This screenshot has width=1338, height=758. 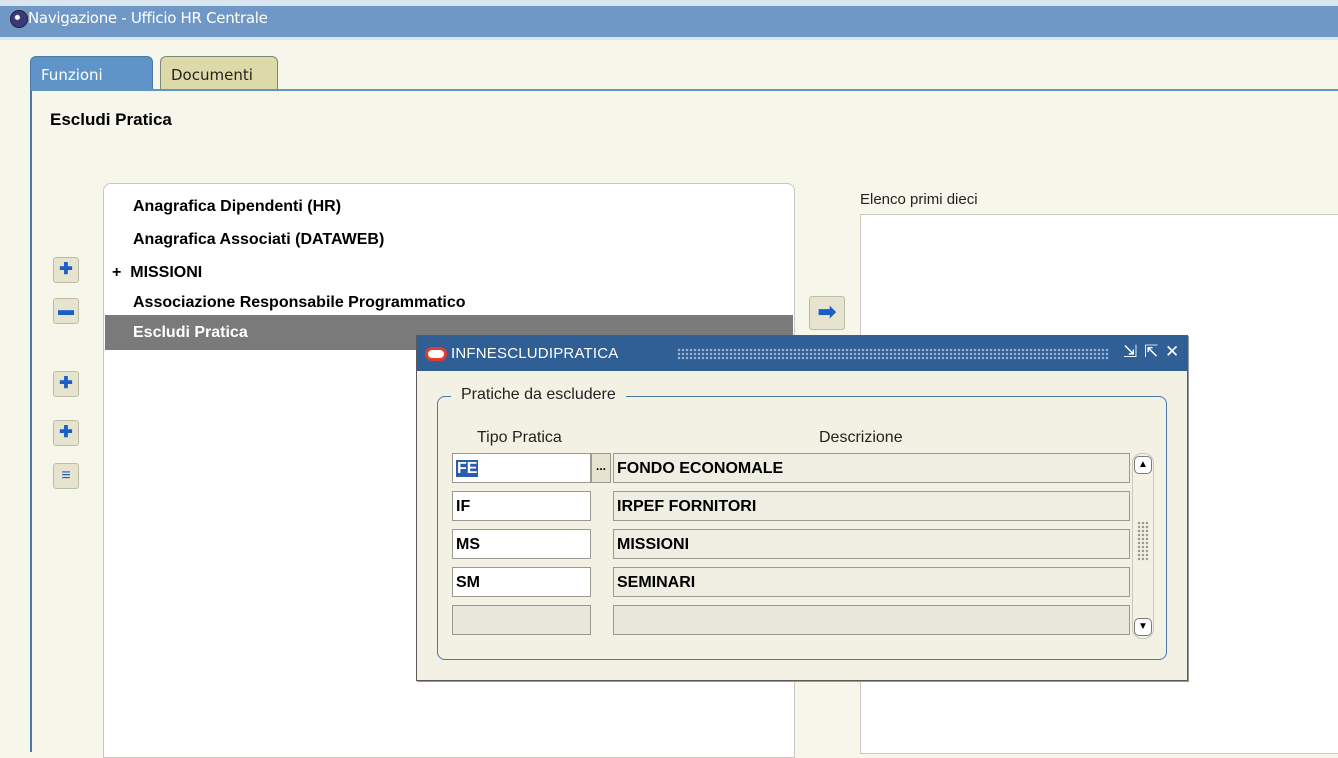 I want to click on scroll-up-icon: ▲, so click(x=1143, y=465).